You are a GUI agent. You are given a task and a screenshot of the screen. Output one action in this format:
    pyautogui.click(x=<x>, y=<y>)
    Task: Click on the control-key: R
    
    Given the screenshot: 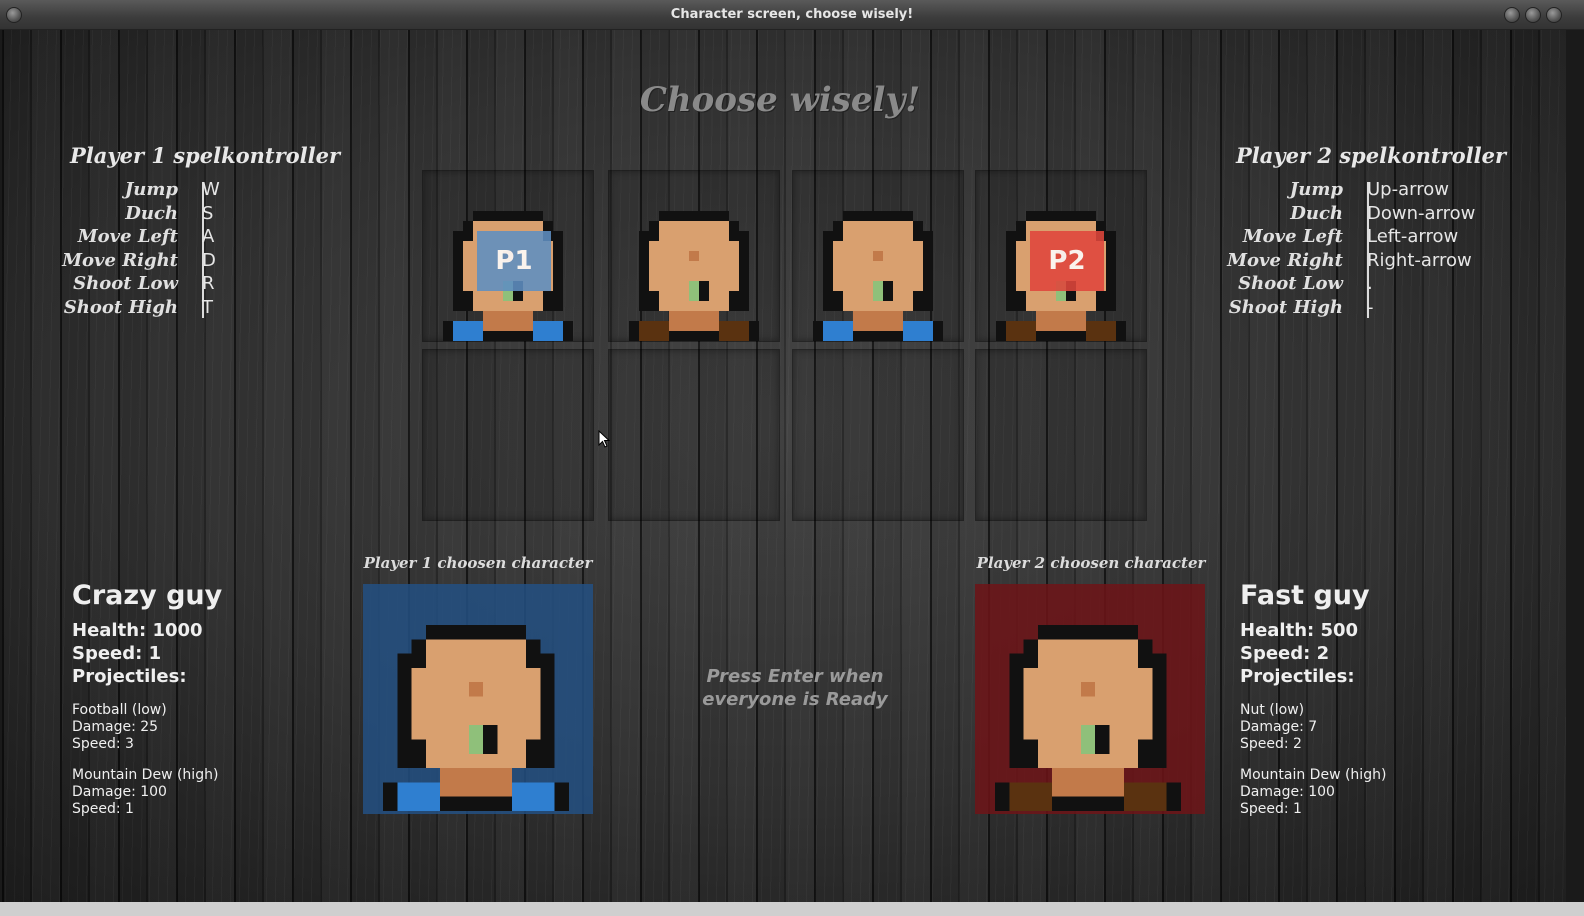 What is the action you would take?
    pyautogui.click(x=208, y=284)
    